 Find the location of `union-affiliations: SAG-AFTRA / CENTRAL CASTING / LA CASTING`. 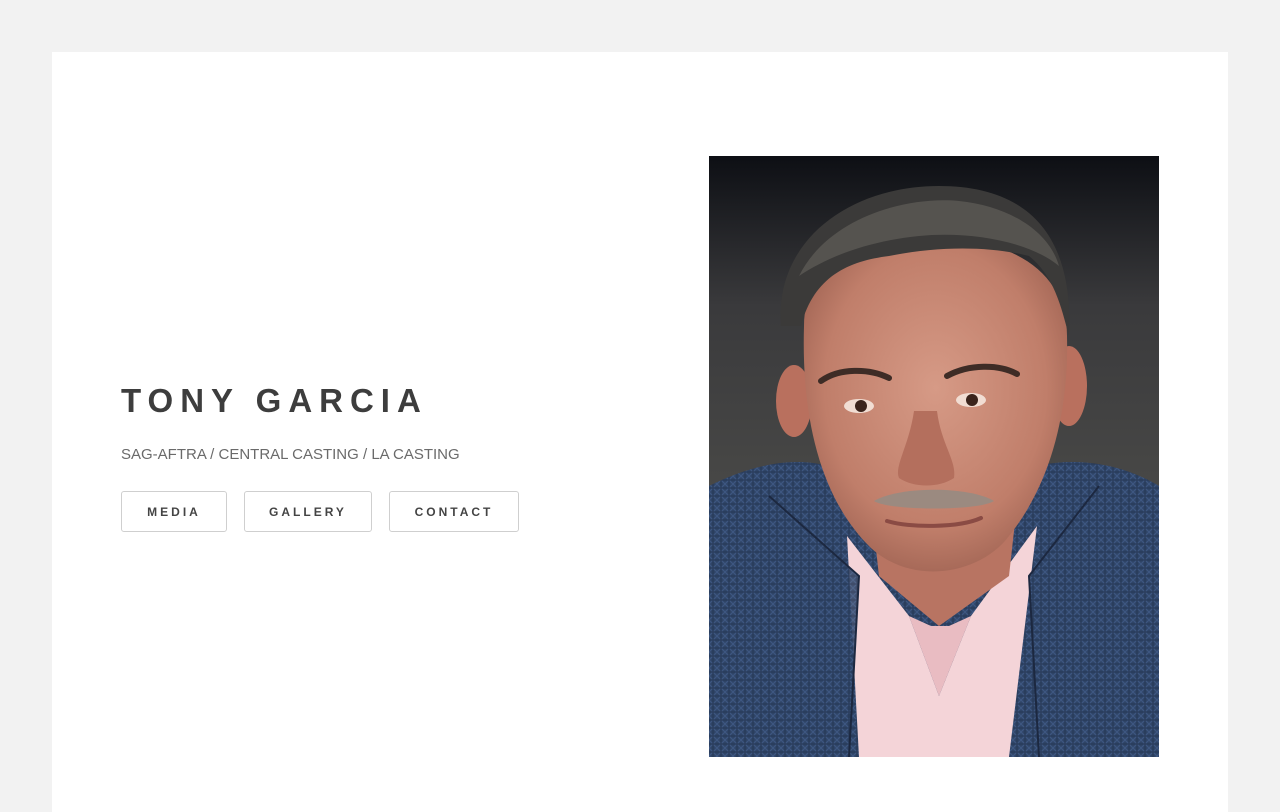

union-affiliations: SAG-AFTRA / CENTRAL CASTING / LA CASTING is located at coordinates (290, 454).